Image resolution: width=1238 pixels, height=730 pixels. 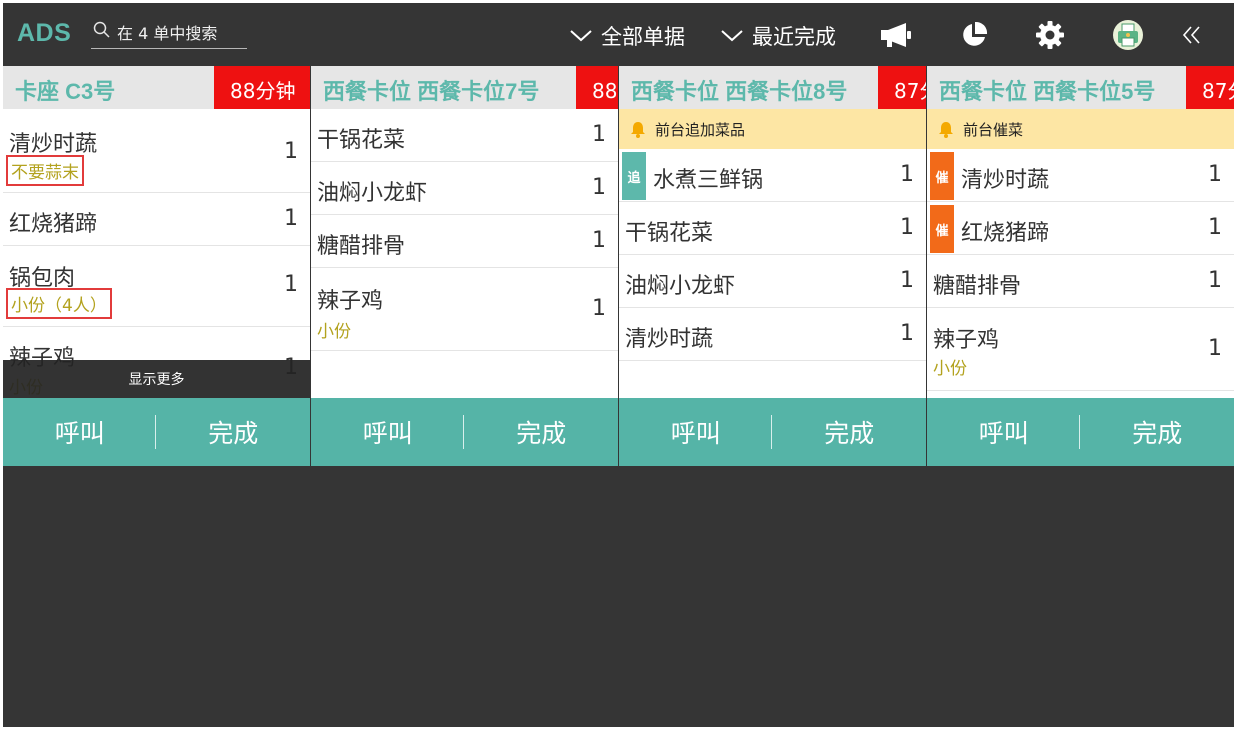 I want to click on top-bar: ADS 在 4 单中搜索 全部单据 最近完成, so click(x=618, y=34).